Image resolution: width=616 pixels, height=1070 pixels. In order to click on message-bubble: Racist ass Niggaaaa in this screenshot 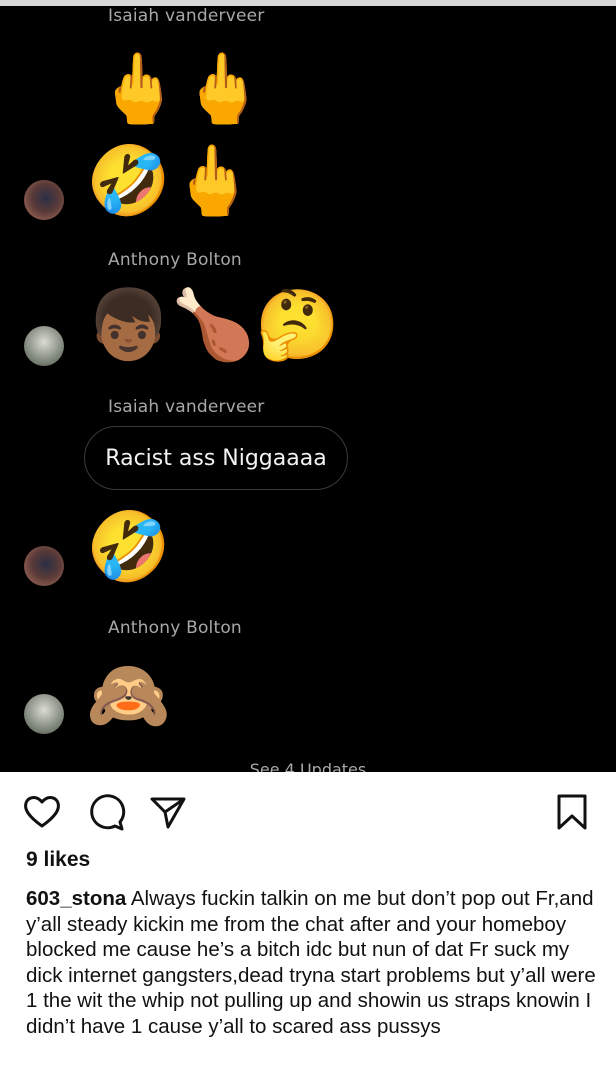, I will do `click(216, 458)`.